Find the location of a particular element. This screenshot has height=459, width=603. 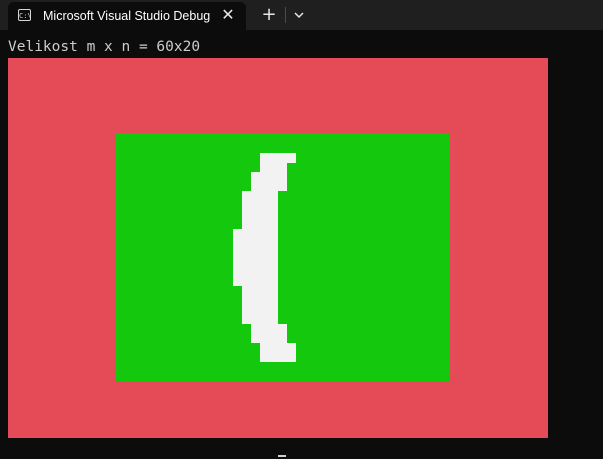

chevron-down-icon is located at coordinates (299, 15).